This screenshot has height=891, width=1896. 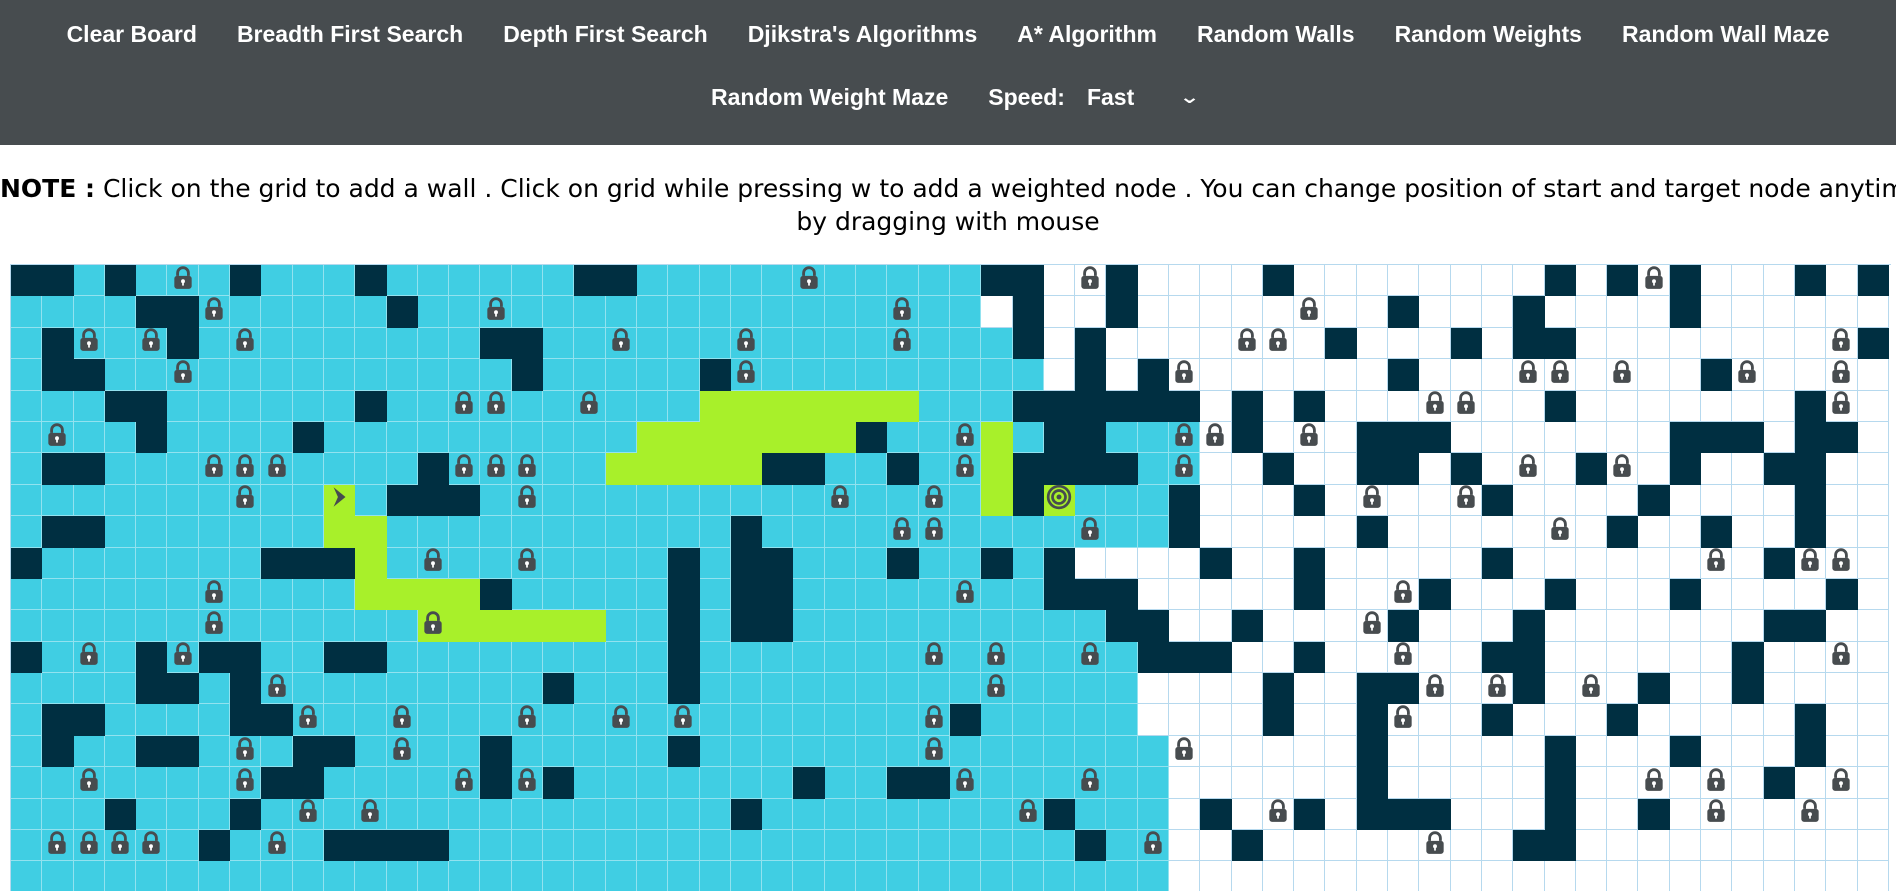 I want to click on target-icon, so click(x=1059, y=499).